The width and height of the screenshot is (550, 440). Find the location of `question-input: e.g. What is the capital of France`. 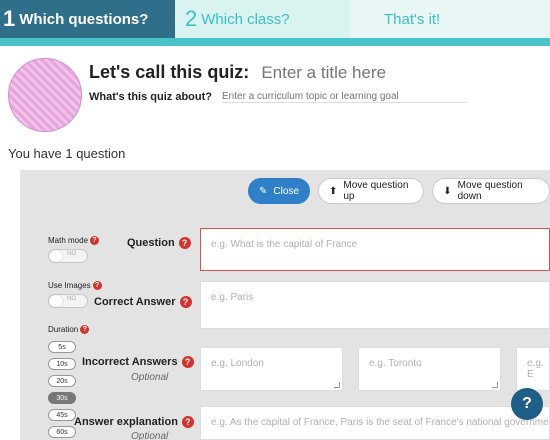

question-input: e.g. What is the capital of France is located at coordinates (375, 249).